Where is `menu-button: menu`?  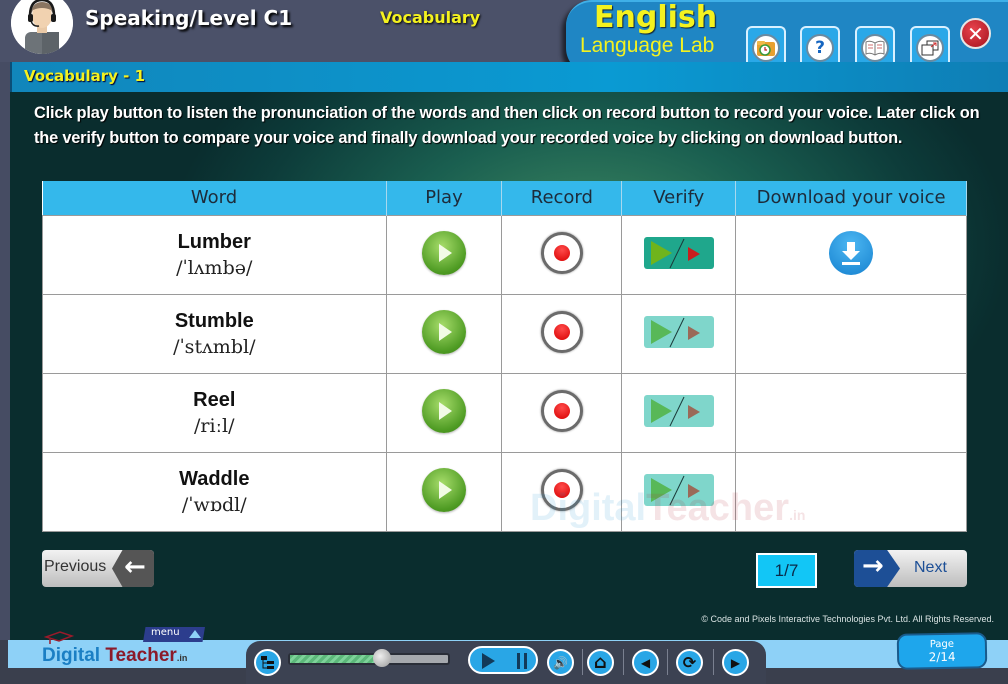
menu-button: menu is located at coordinates (174, 634).